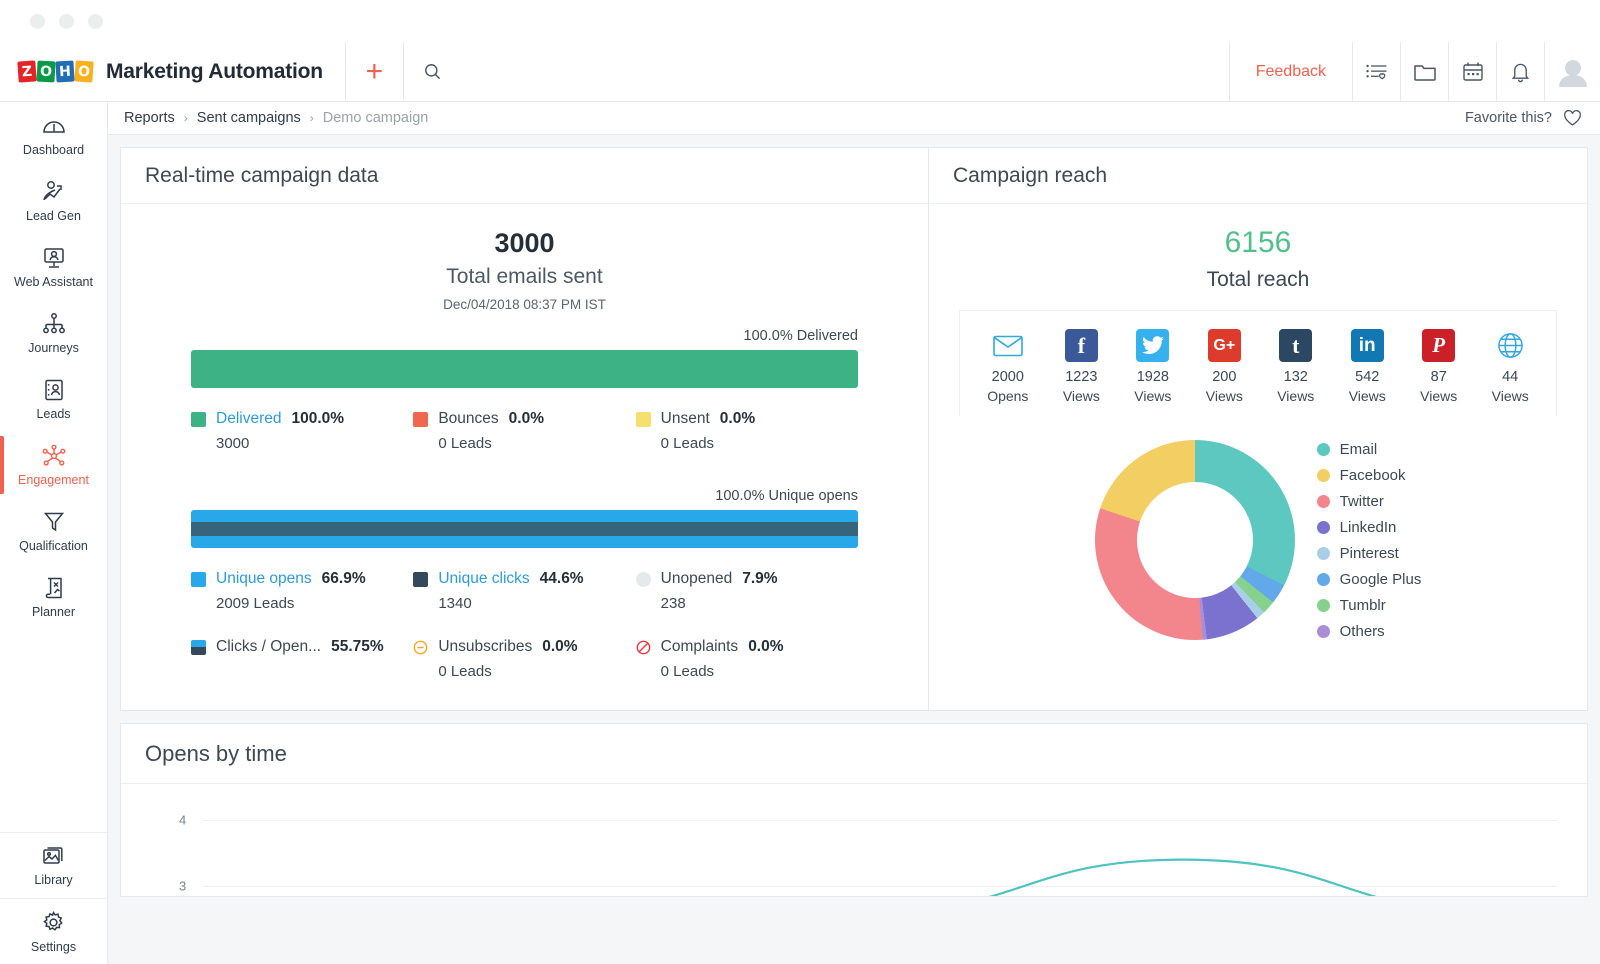 Image resolution: width=1600 pixels, height=964 pixels. Describe the element at coordinates (53, 413) in the screenshot. I see `sidebar-item-label: Leads` at that location.